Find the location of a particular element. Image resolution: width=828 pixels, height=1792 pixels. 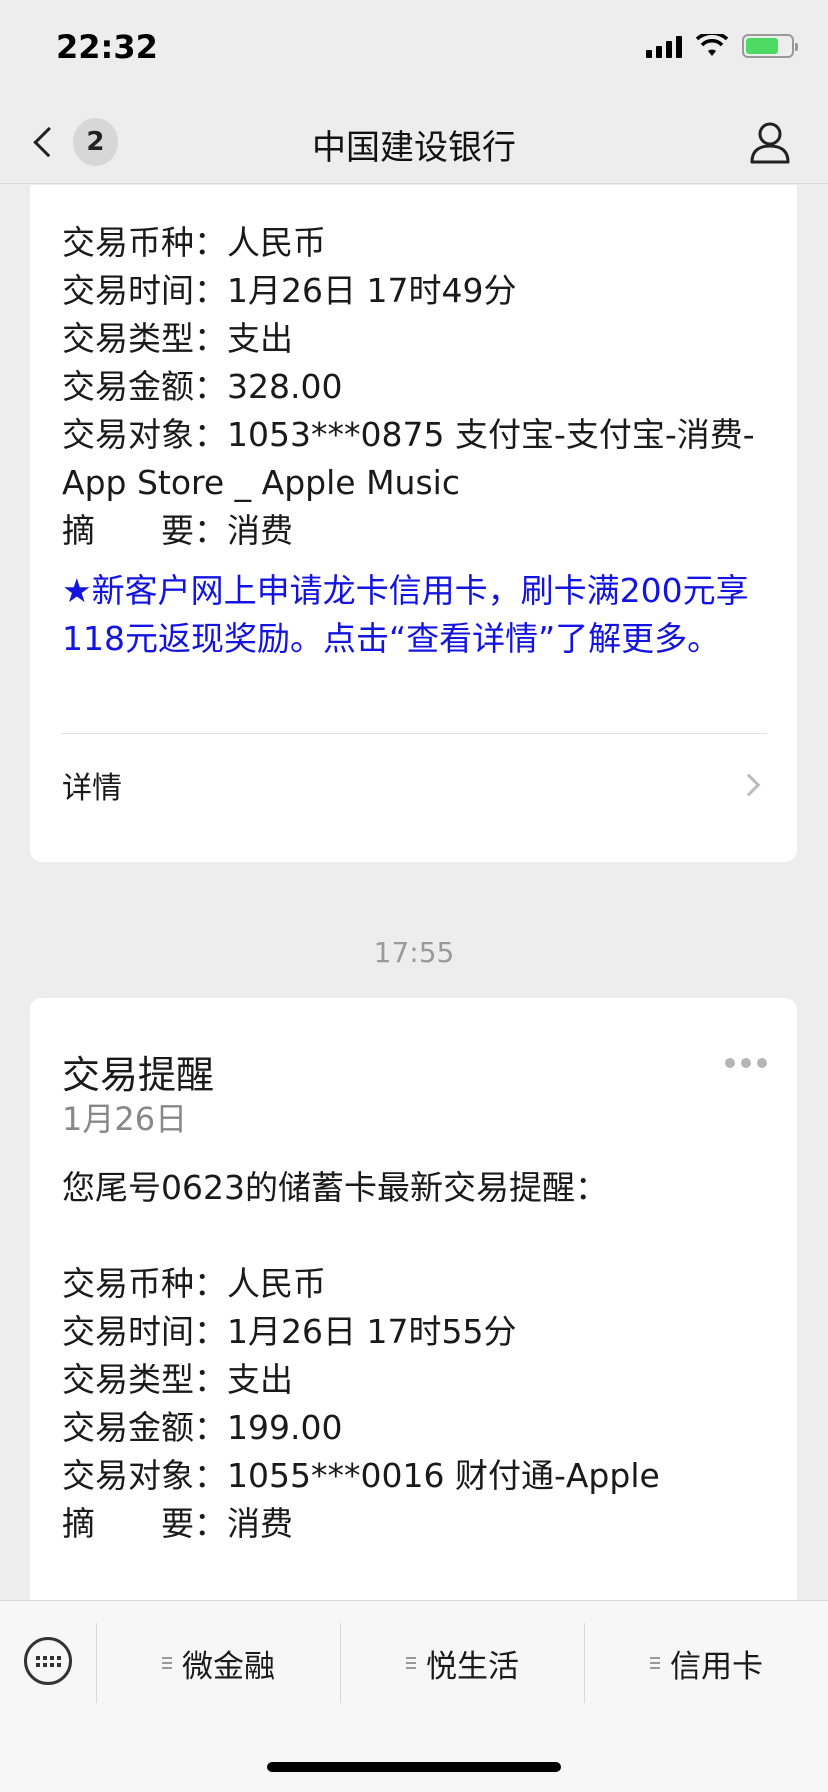

wifi-icon is located at coordinates (712, 45).